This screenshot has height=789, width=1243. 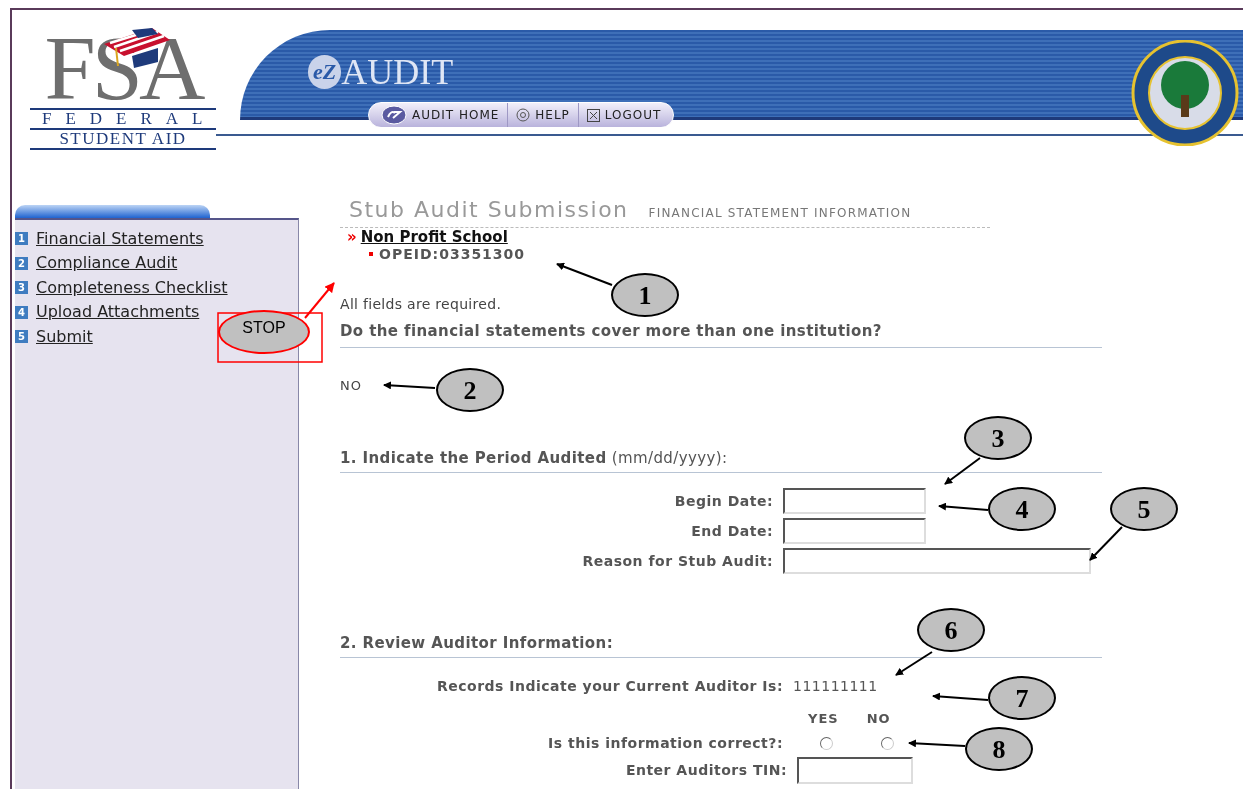 What do you see at coordinates (64, 336) in the screenshot?
I see `sidebar-link: Submit` at bounding box center [64, 336].